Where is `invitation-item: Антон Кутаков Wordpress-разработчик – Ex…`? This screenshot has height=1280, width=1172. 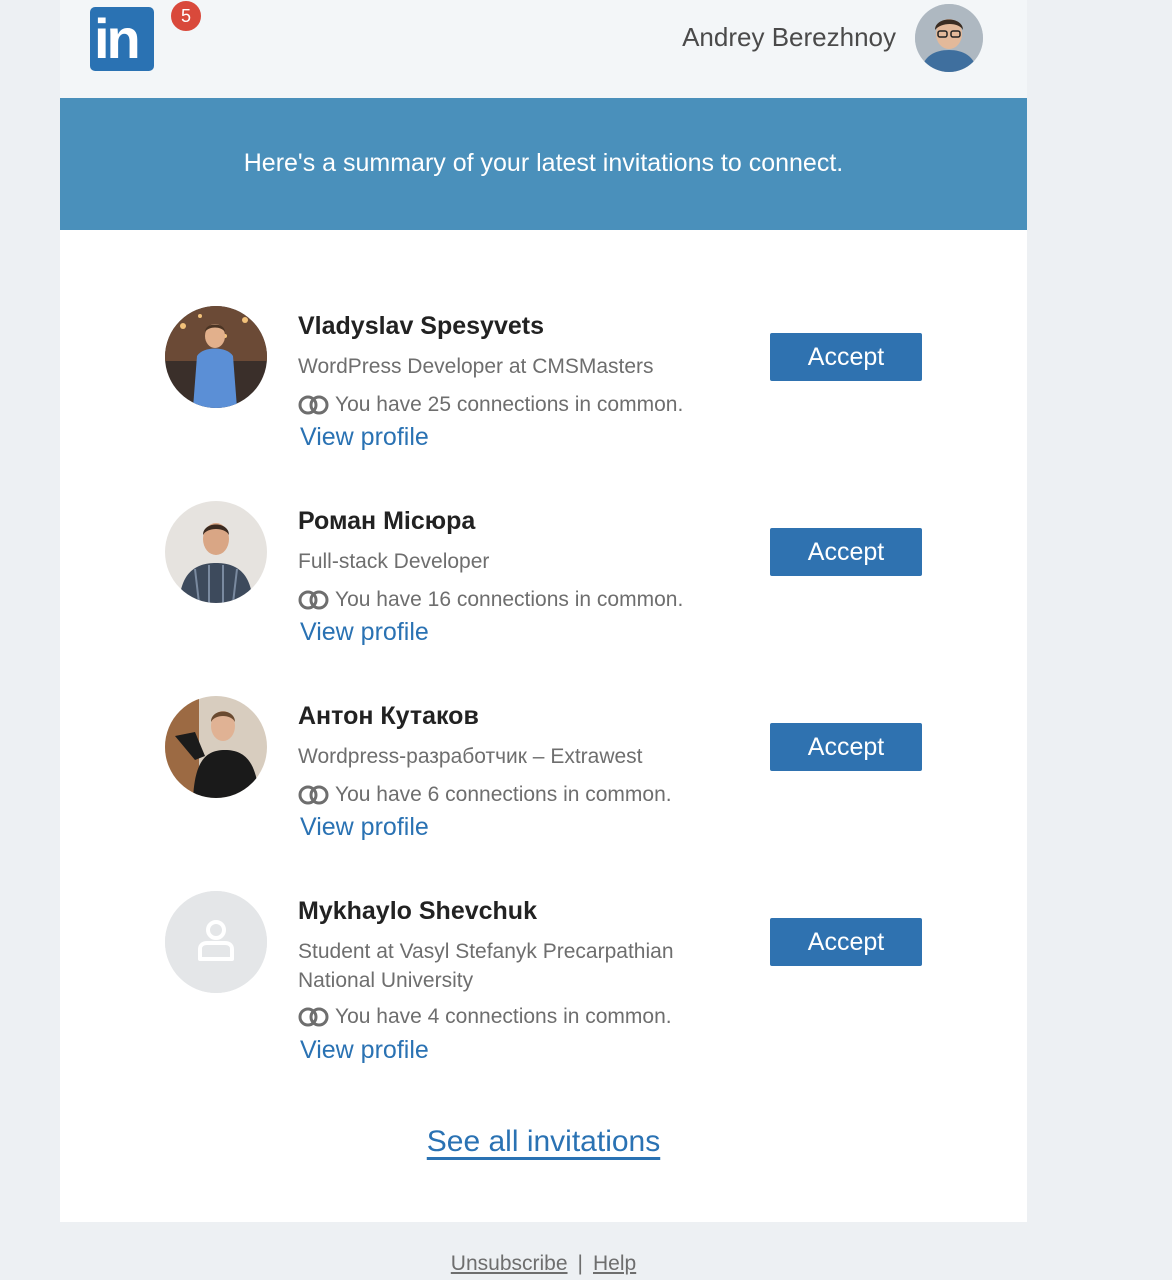 invitation-item: Антон Кутаков Wordpress-разработчик – Ex… is located at coordinates (545, 771).